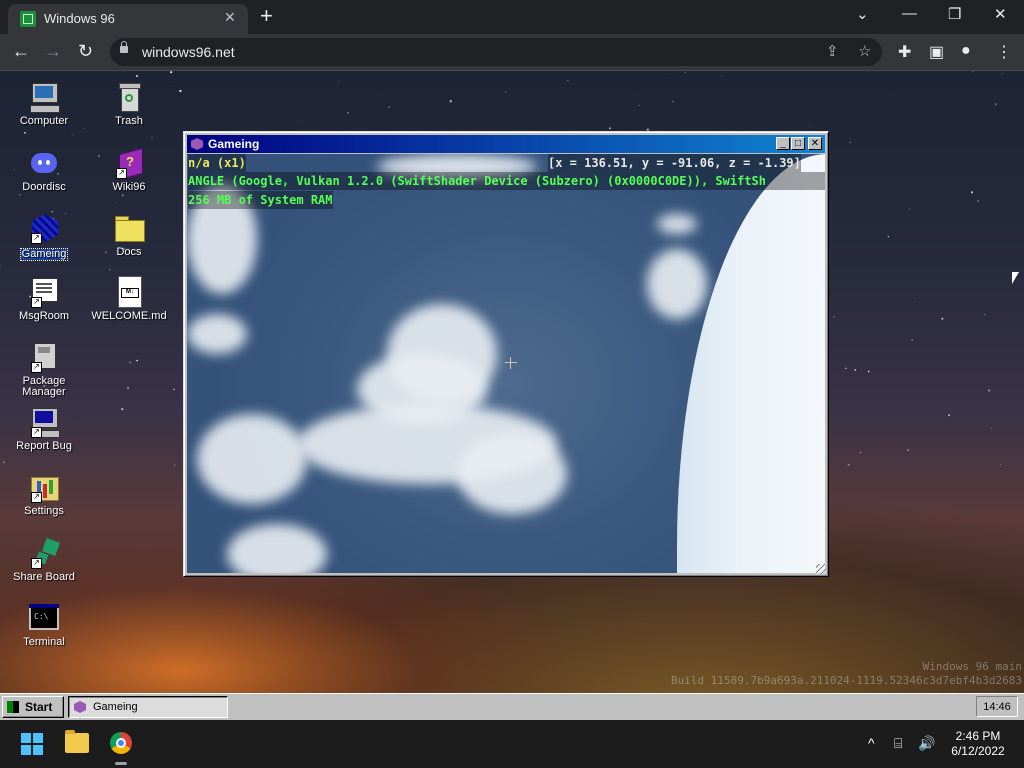 The image size is (1024, 768). Describe the element at coordinates (129, 235) in the screenshot. I see `desktop-icon-docs: Docs` at that location.